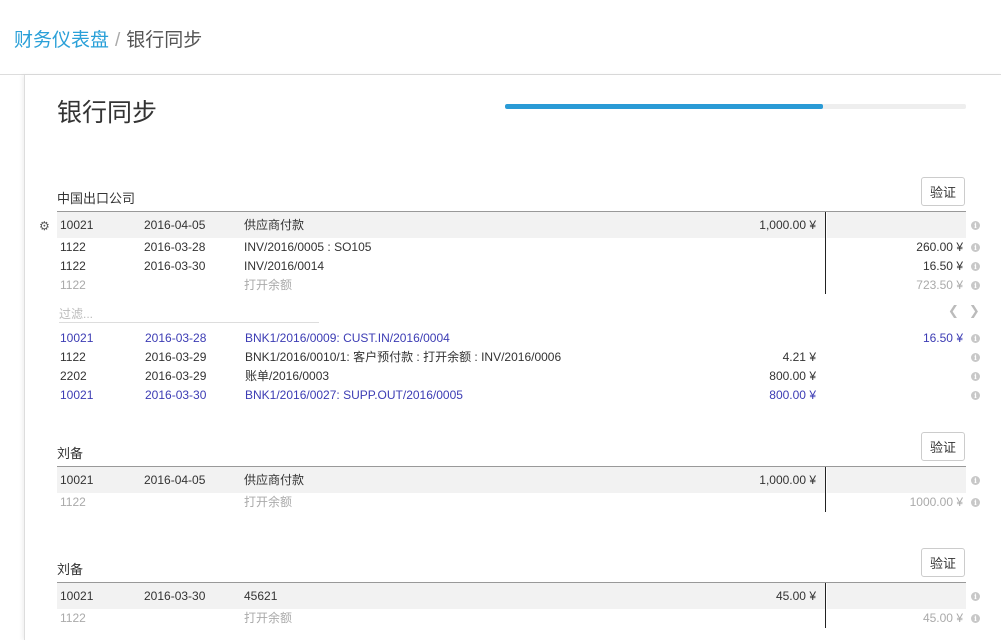 The image size is (1001, 640). Describe the element at coordinates (441, 596) in the screenshot. I see `statement-line: 10021 2016-03-30 45621 45.00 ¥` at that location.